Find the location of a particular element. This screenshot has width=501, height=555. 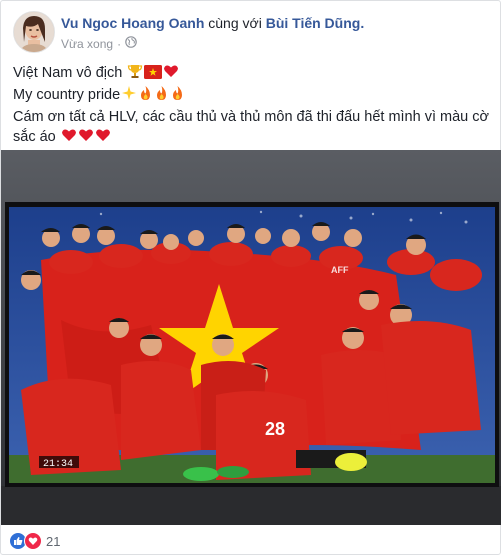

author-avatar is located at coordinates (34, 32).